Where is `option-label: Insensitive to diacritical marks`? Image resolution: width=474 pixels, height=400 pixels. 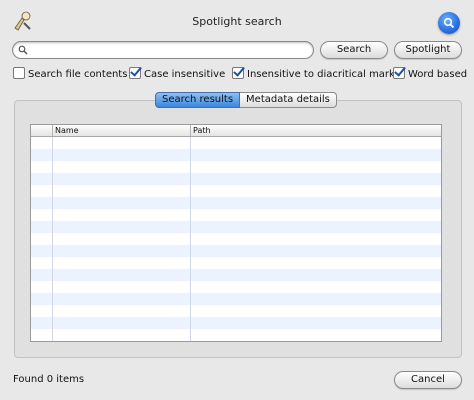 option-label: Insensitive to diacritical marks is located at coordinates (324, 74).